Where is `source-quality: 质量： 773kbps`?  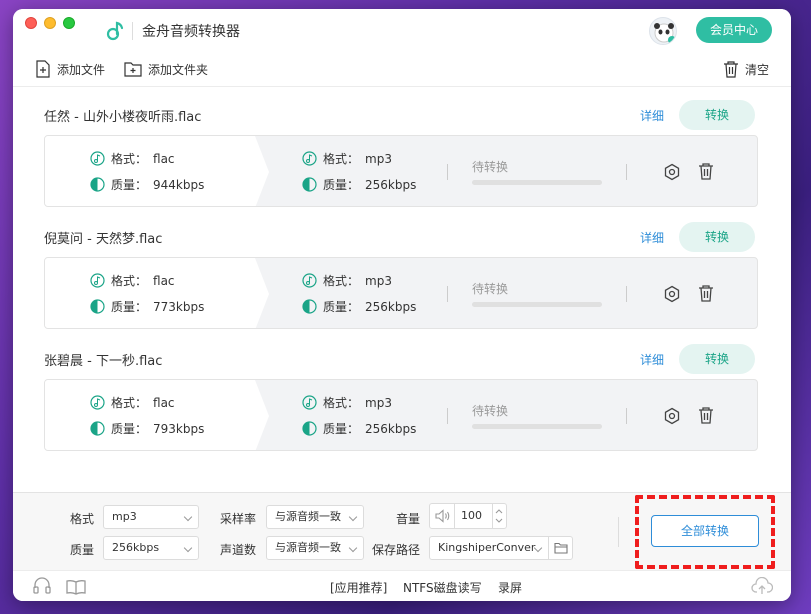 source-quality: 质量： 773kbps is located at coordinates (147, 306).